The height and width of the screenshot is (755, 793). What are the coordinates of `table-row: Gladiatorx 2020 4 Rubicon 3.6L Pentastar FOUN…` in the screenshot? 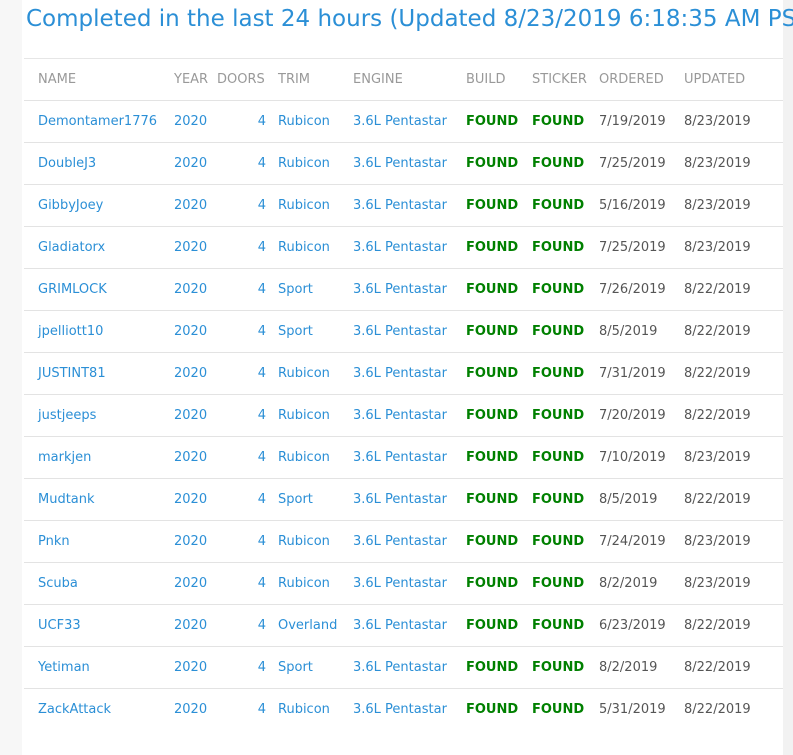 It's located at (403, 247).